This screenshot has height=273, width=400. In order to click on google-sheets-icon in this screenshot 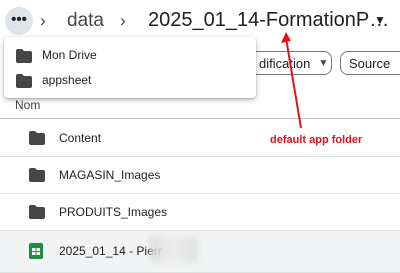, I will do `click(36, 251)`.